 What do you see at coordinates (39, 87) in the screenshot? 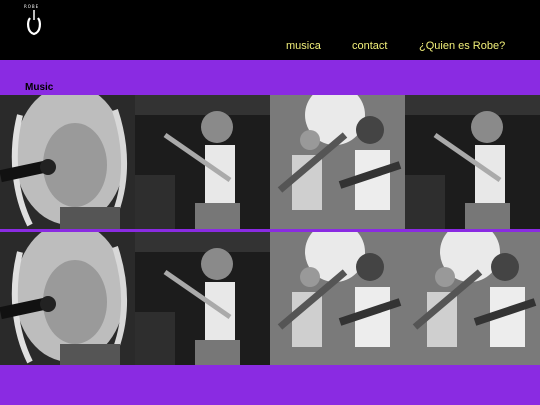
I see `section-title: Music` at bounding box center [39, 87].